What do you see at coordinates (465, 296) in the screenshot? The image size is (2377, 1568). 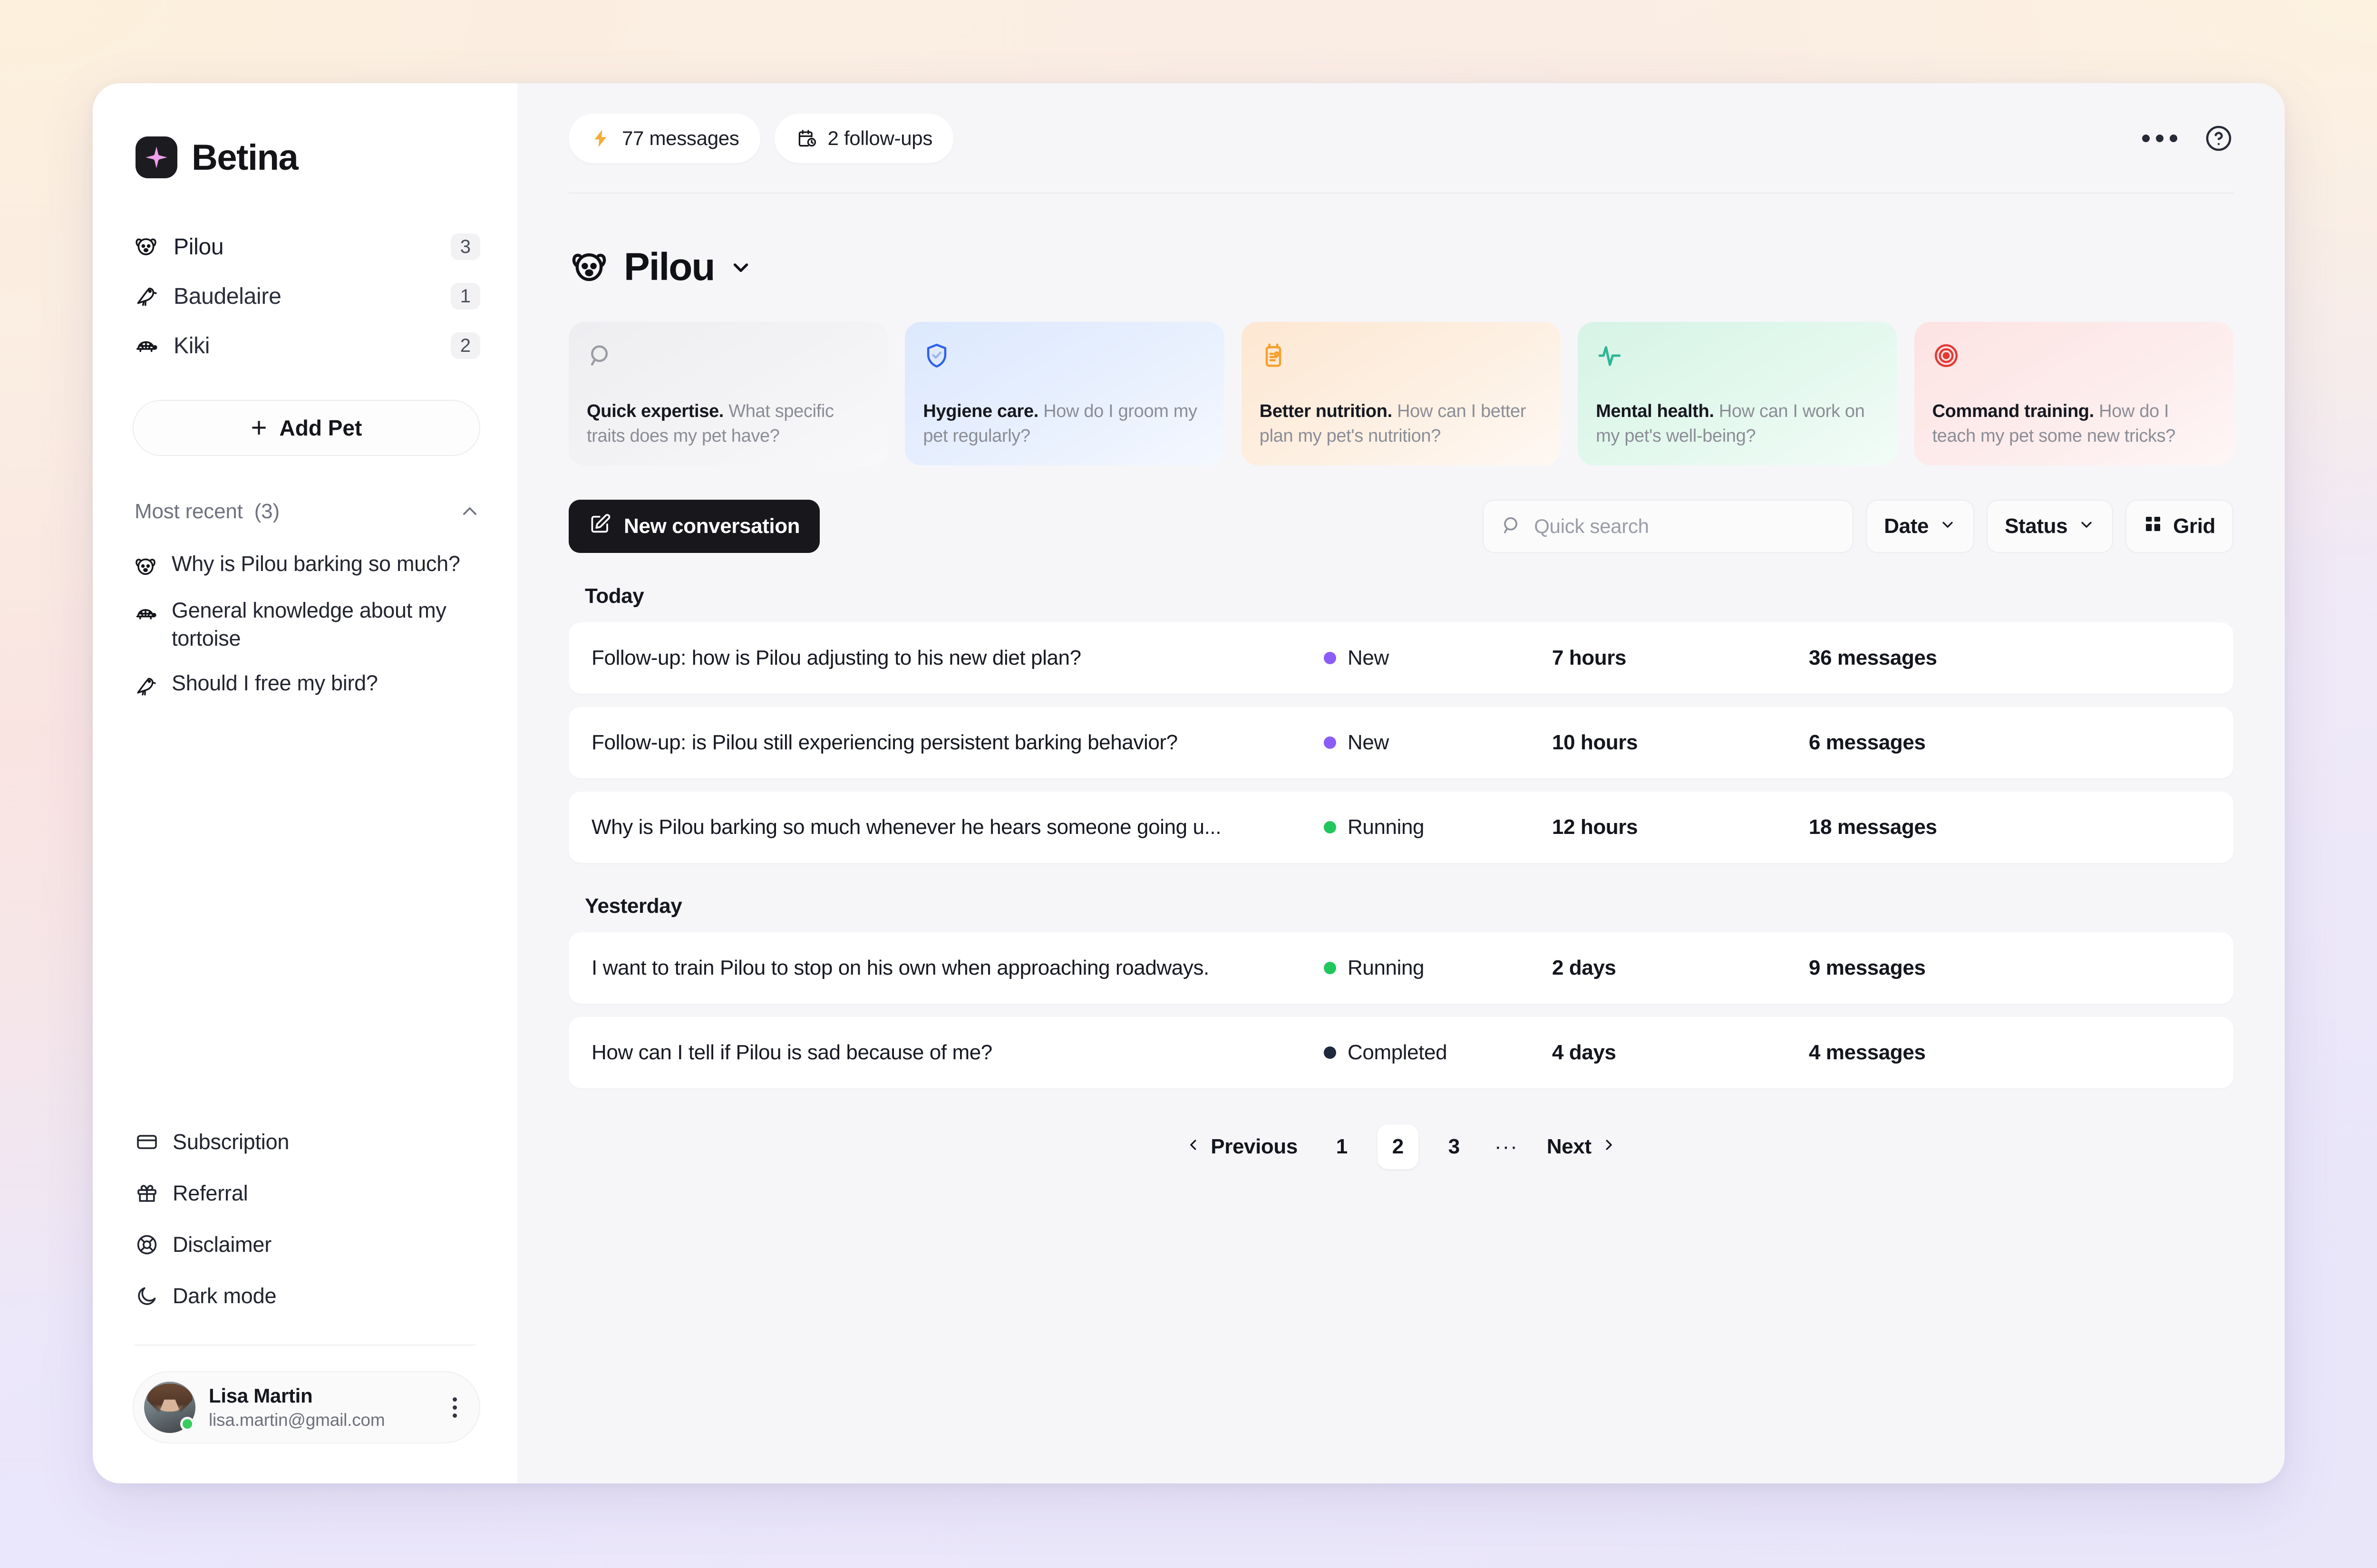 I see `pet-badge: 1` at bounding box center [465, 296].